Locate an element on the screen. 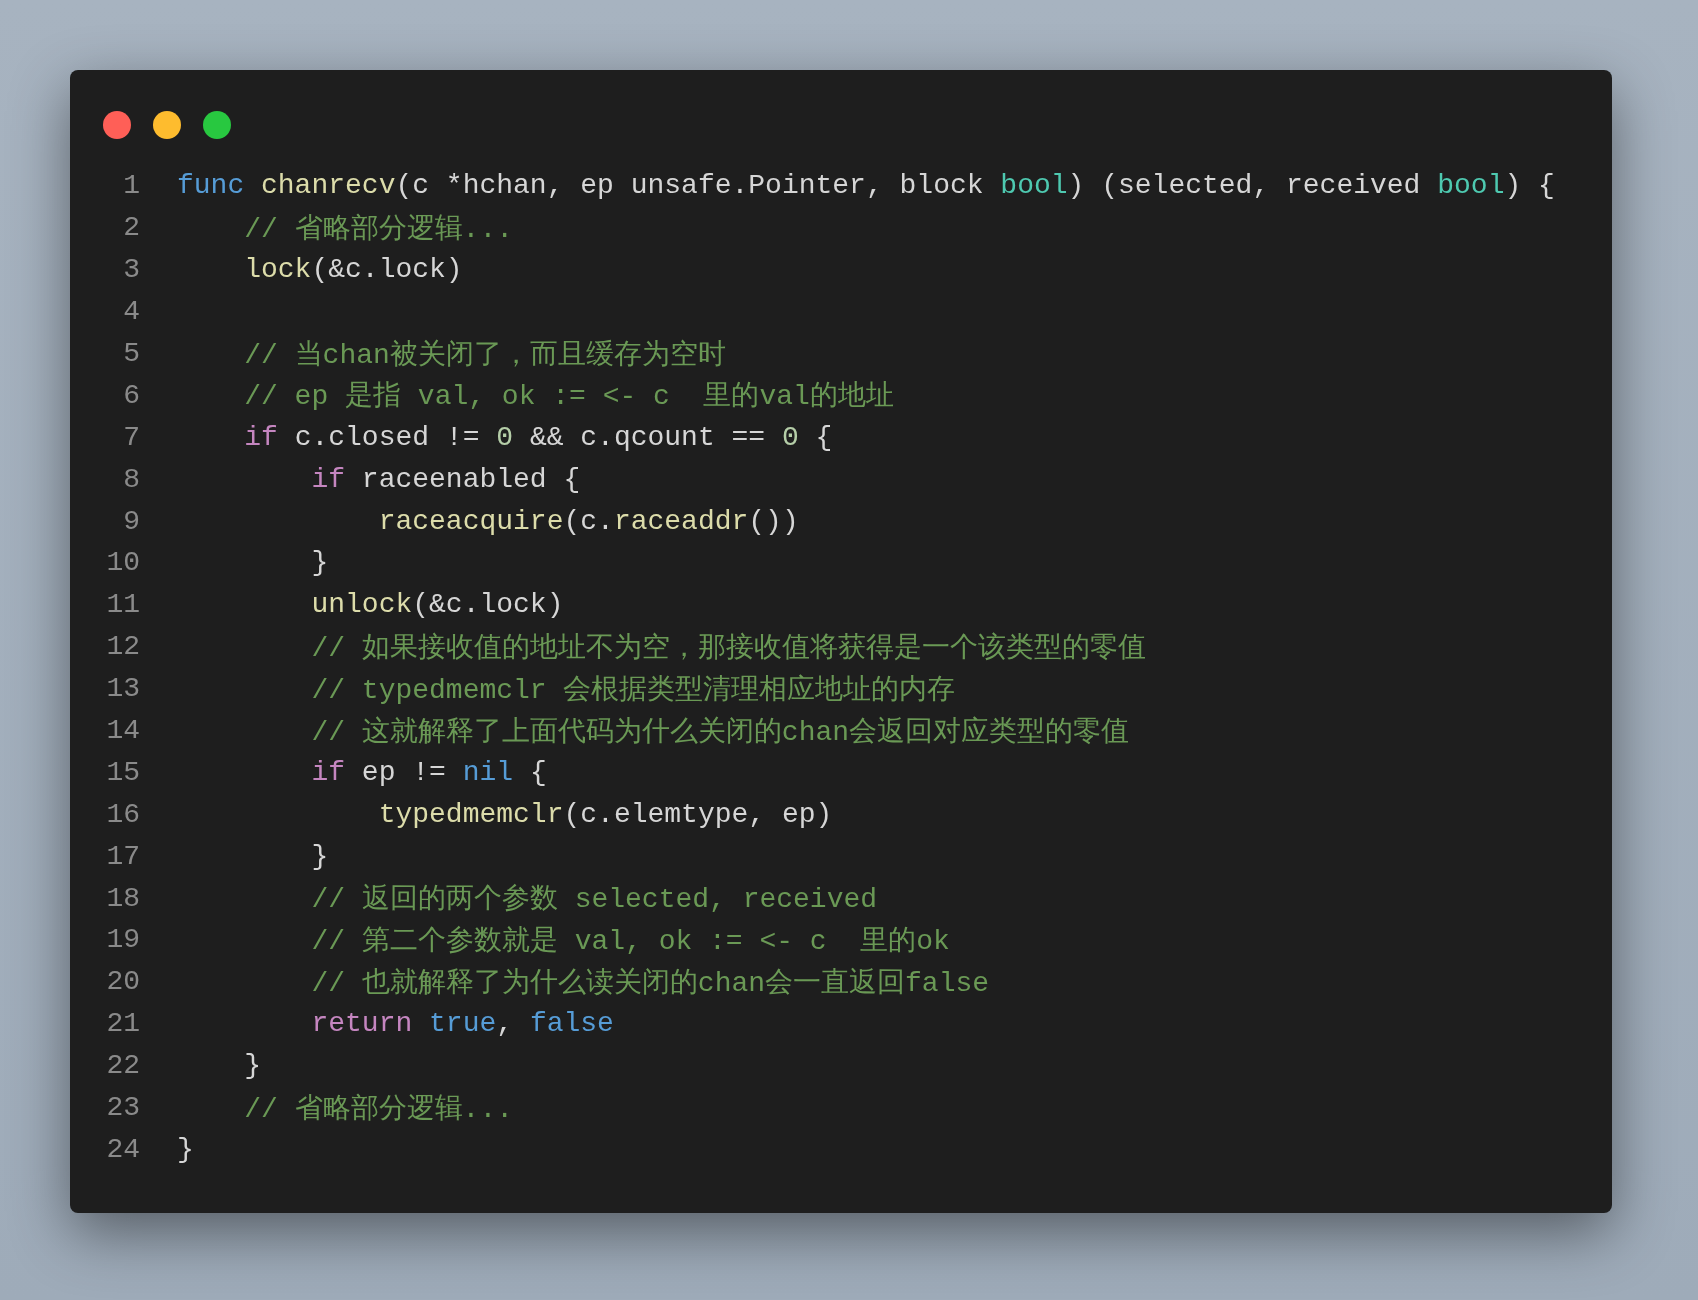 The image size is (1698, 1300). code-text: ) { is located at coordinates (1529, 186).